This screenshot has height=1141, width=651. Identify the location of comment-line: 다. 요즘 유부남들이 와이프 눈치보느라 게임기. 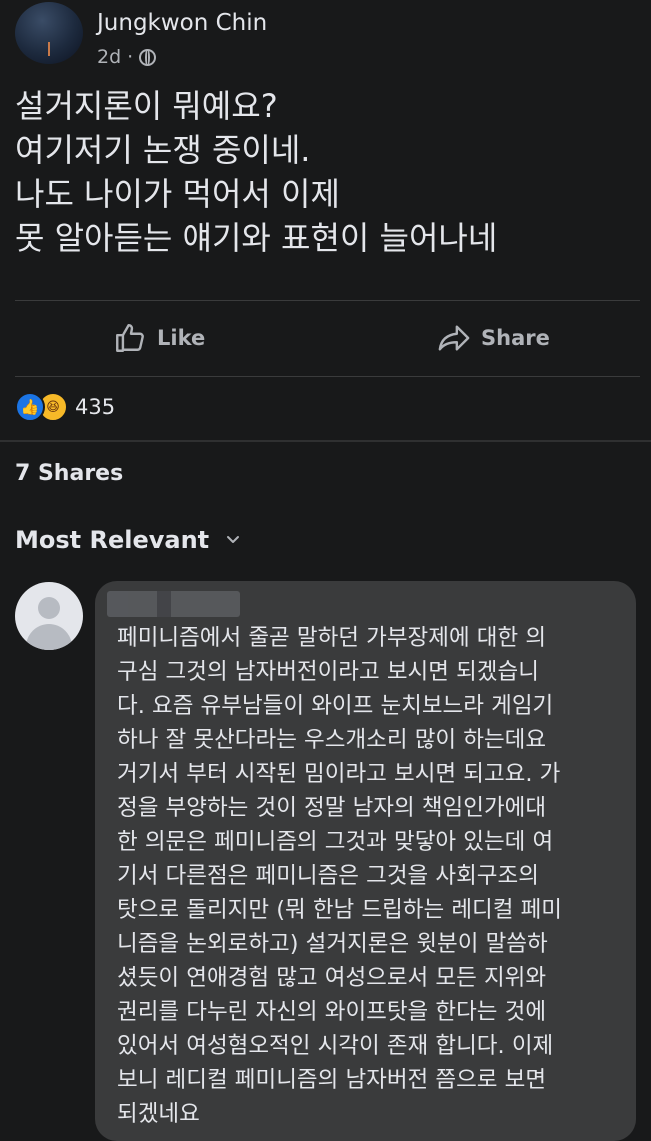
(335, 706).